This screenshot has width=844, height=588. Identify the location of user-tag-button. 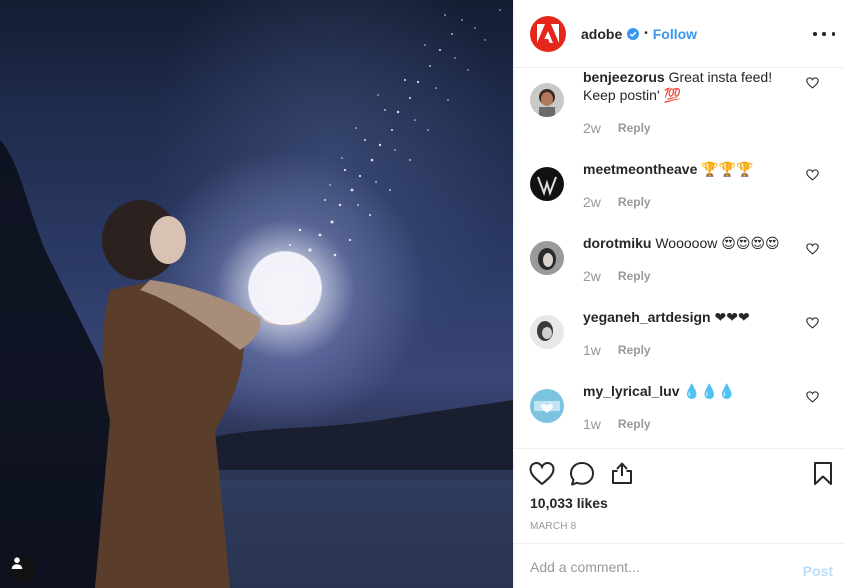
(23, 569).